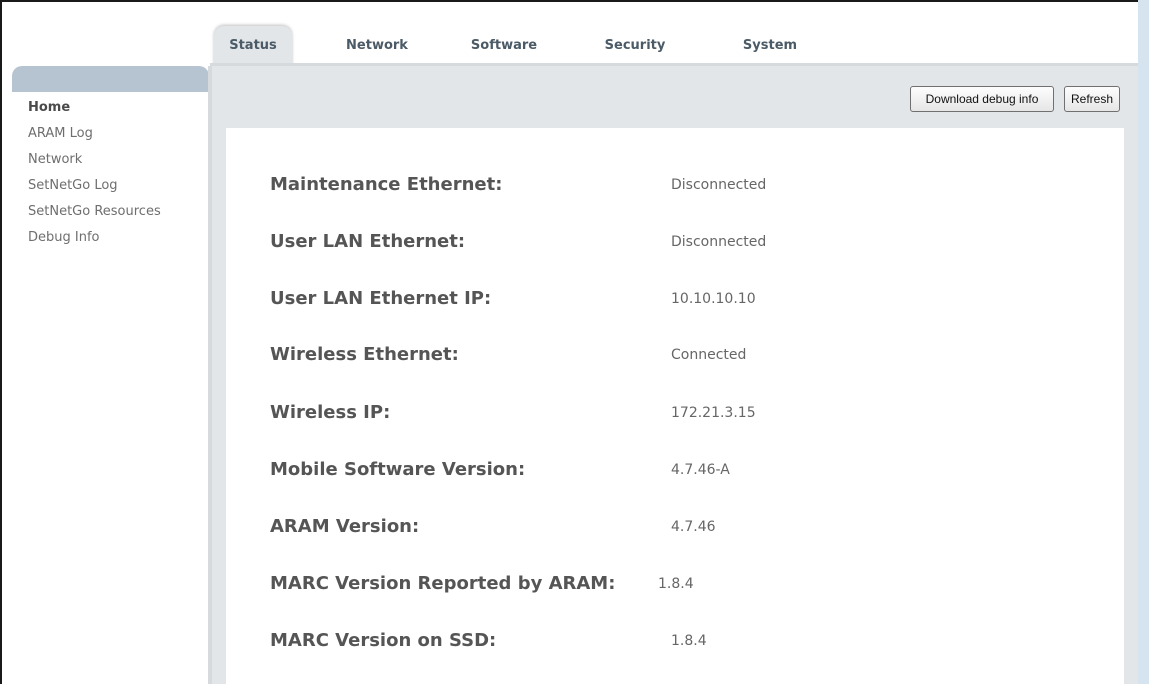 This screenshot has height=684, width=1149. I want to click on status-label: User LAN Ethernet:, so click(368, 241).